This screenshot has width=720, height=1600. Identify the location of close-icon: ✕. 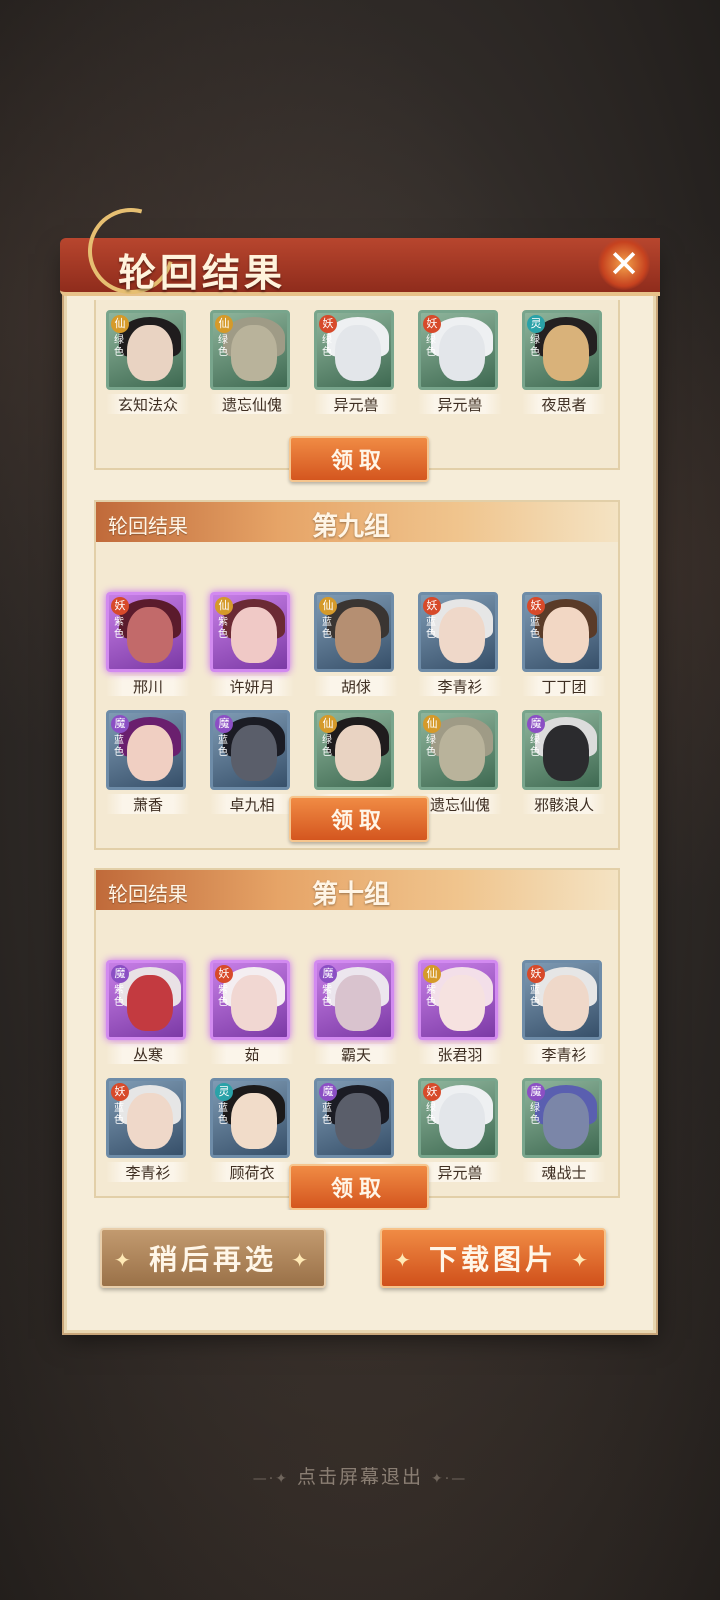
(624, 264).